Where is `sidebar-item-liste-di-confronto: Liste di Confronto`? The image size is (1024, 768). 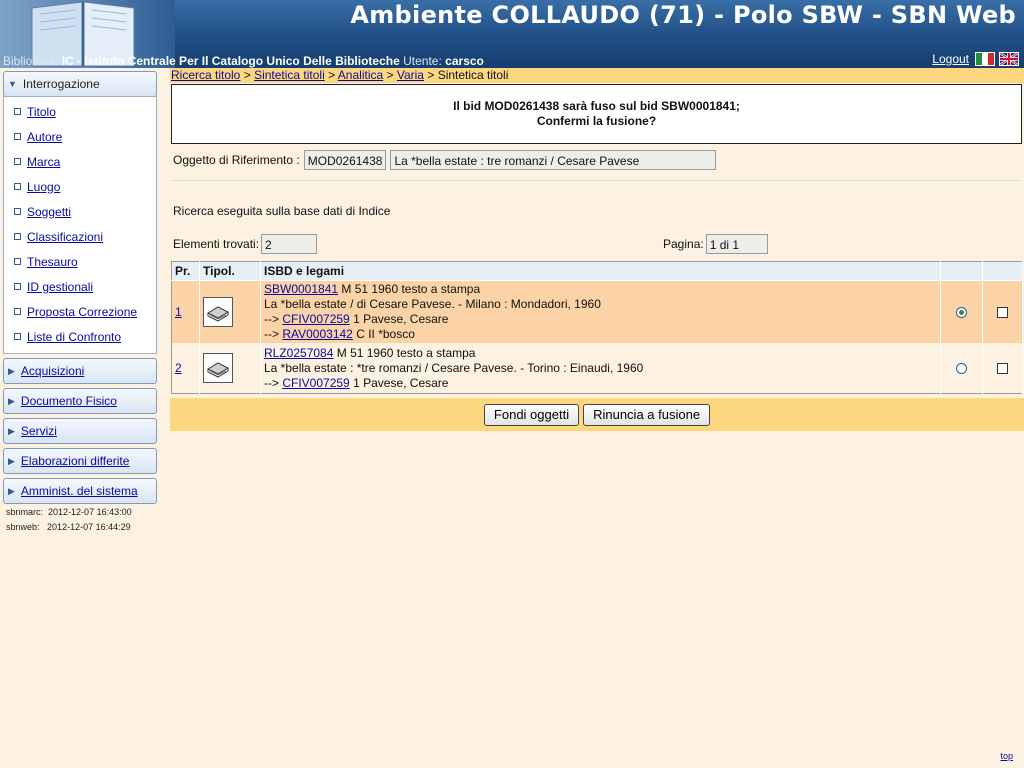
sidebar-item-liste-di-confronto: Liste di Confronto is located at coordinates (80, 336).